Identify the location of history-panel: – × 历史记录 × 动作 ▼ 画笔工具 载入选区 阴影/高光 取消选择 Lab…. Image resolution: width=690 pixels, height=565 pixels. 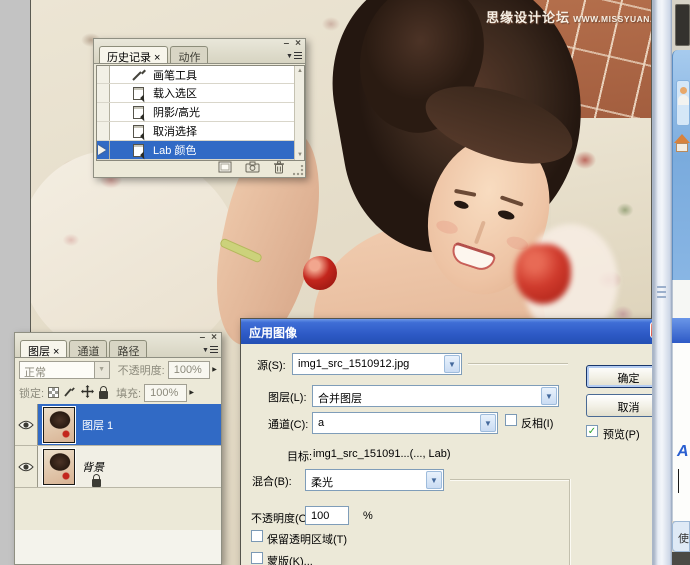
(199, 108).